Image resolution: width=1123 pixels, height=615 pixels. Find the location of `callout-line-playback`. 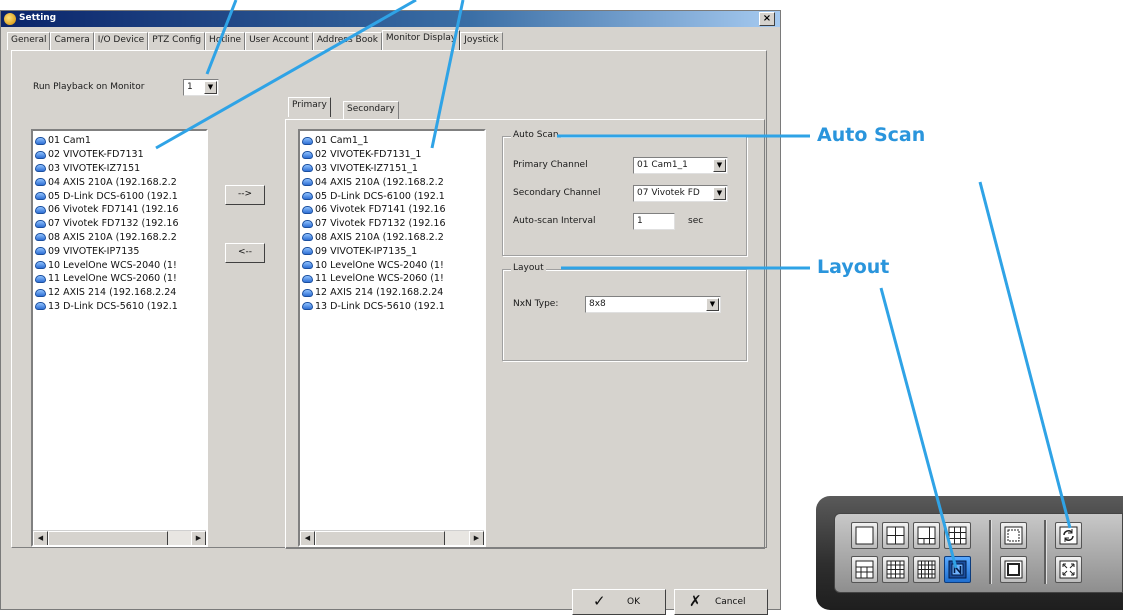

callout-line-playback is located at coordinates (221, 37).